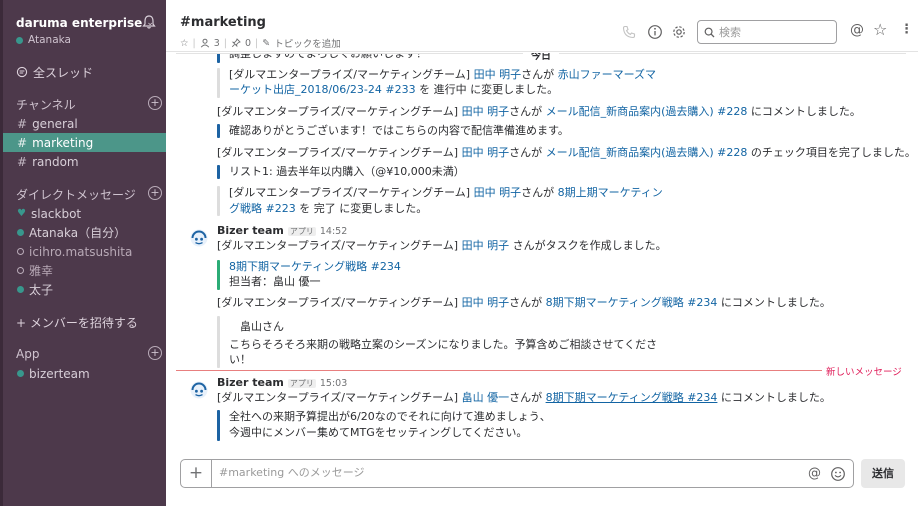 This screenshot has height=506, width=918. Describe the element at coordinates (91, 322) in the screenshot. I see `invite-members-button: + メンバーを招待する` at that location.